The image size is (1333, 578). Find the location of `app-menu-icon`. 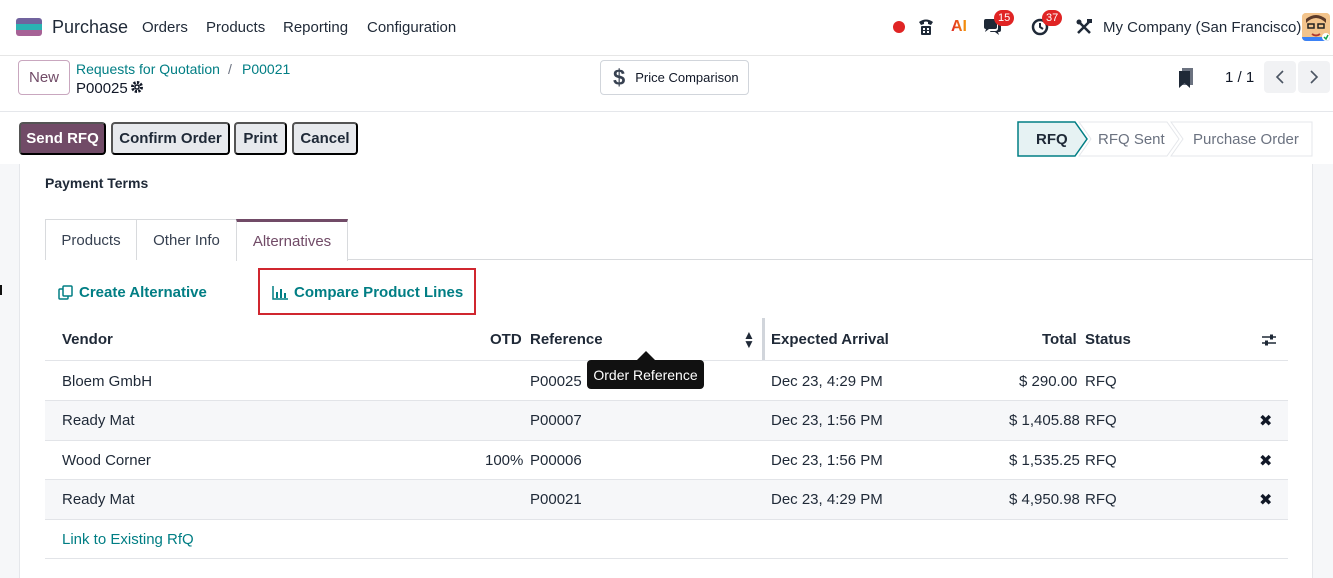

app-menu-icon is located at coordinates (29, 27).